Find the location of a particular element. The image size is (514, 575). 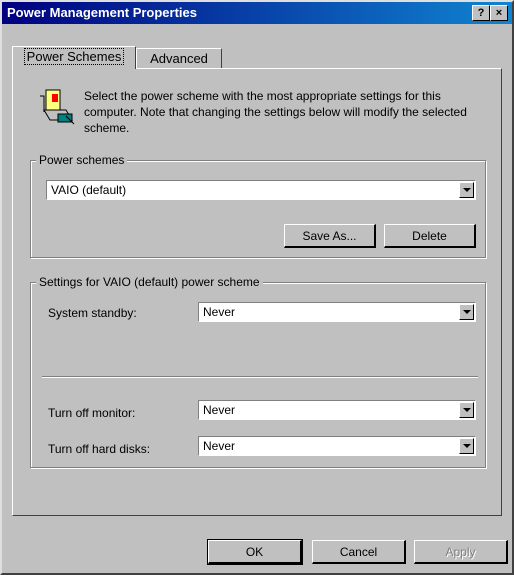

power-schemes-legend: Power schemes is located at coordinates (82, 160).